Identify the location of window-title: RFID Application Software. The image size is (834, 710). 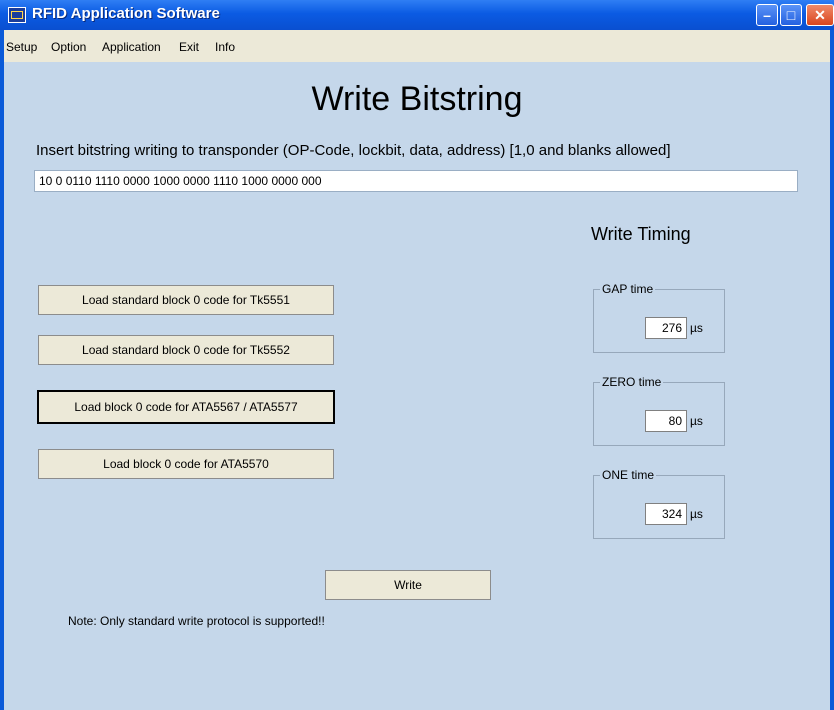
(126, 13).